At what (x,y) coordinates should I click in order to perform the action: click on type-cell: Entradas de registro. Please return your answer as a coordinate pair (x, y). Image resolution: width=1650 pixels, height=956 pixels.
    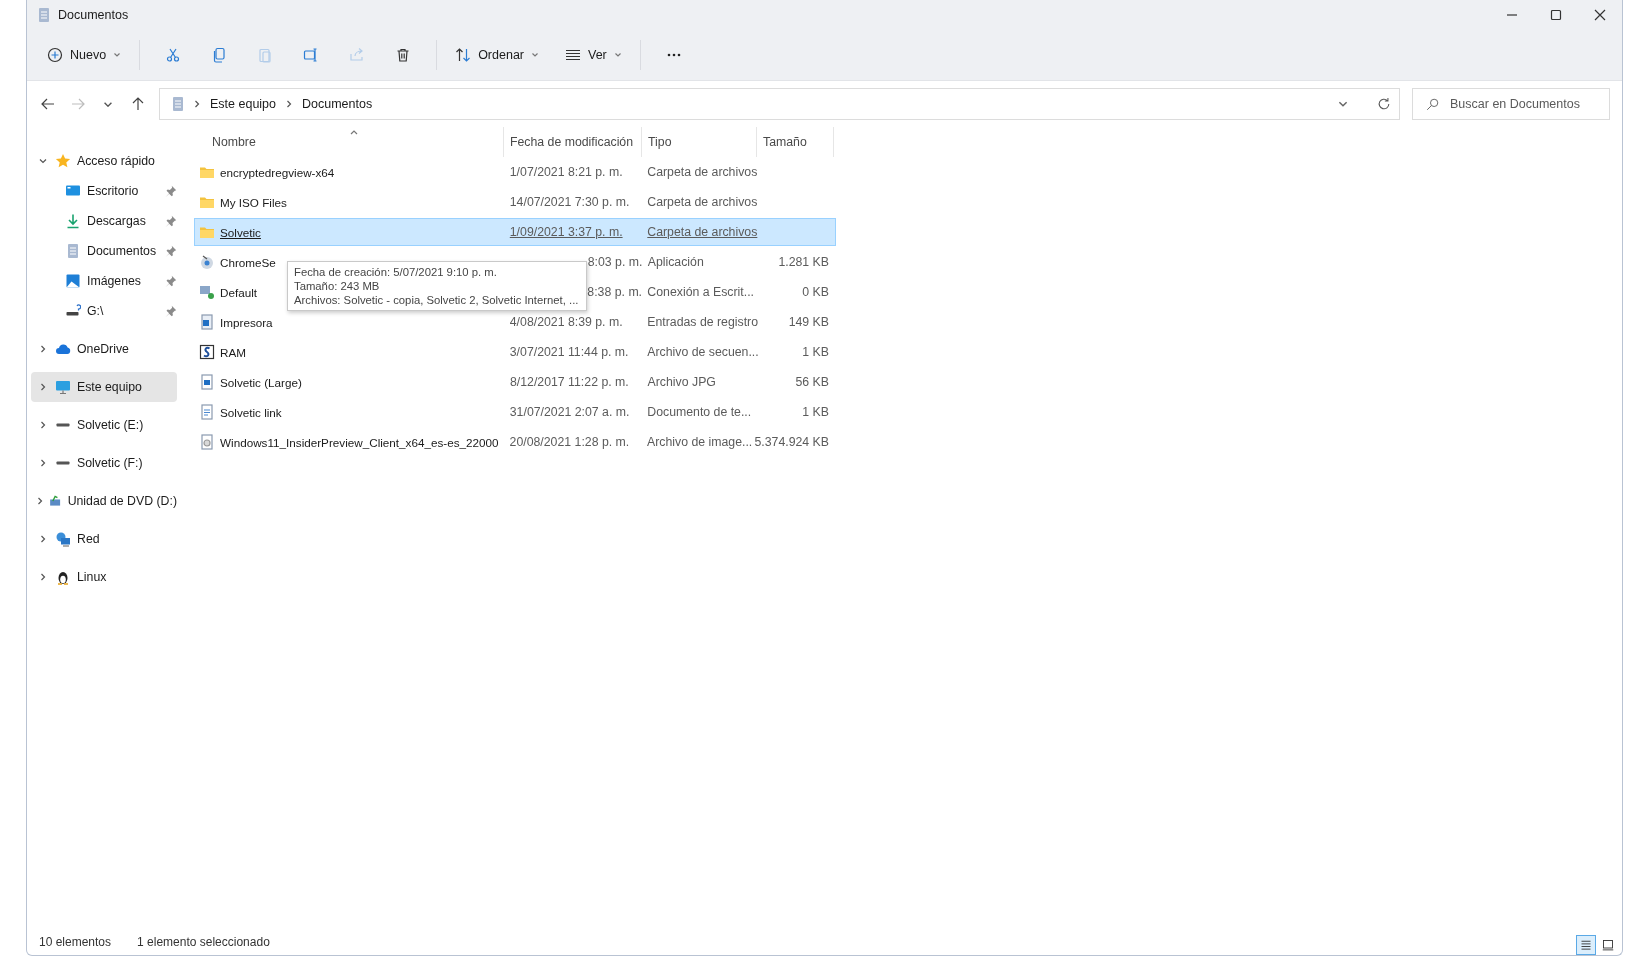
    Looking at the image, I should click on (702, 322).